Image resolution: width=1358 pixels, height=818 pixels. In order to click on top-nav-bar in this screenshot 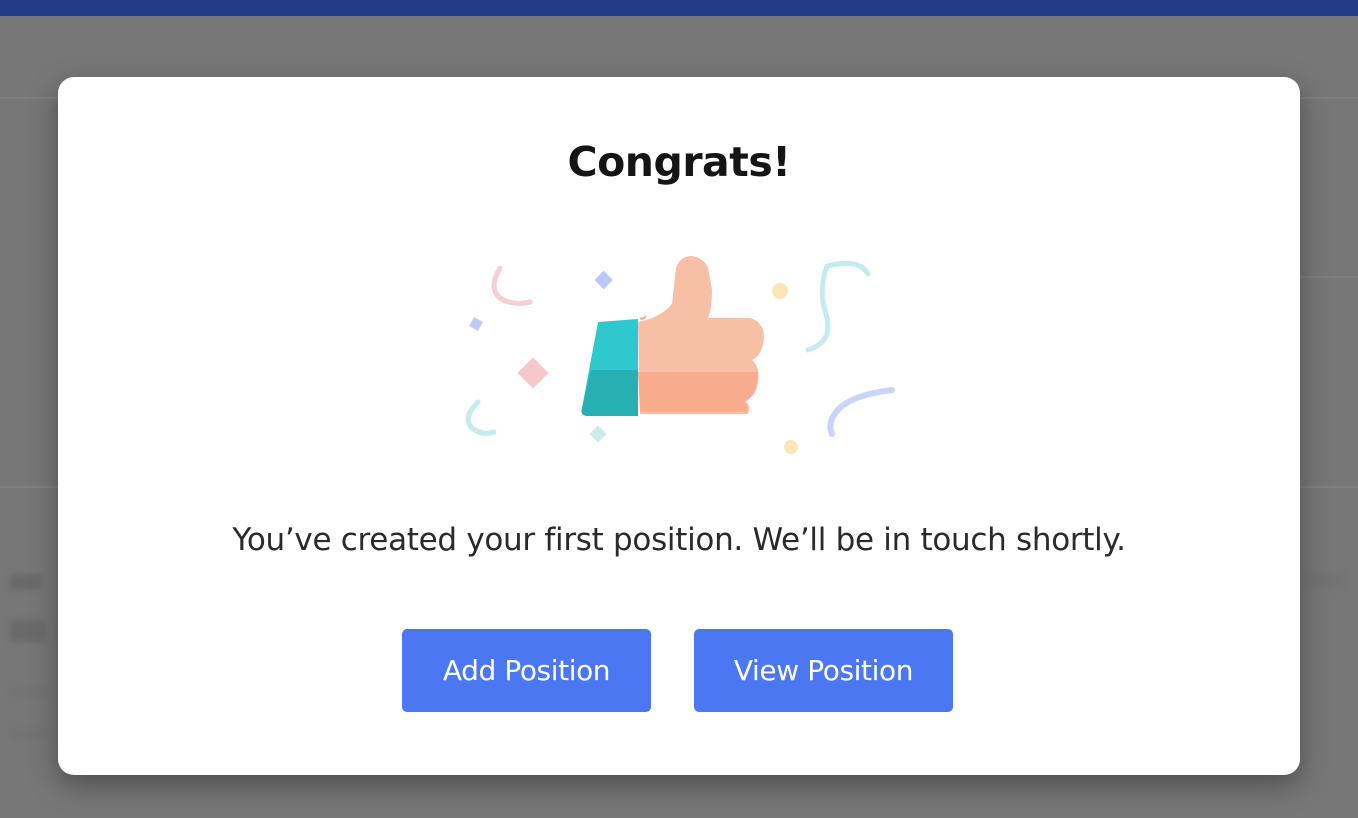, I will do `click(679, 8)`.